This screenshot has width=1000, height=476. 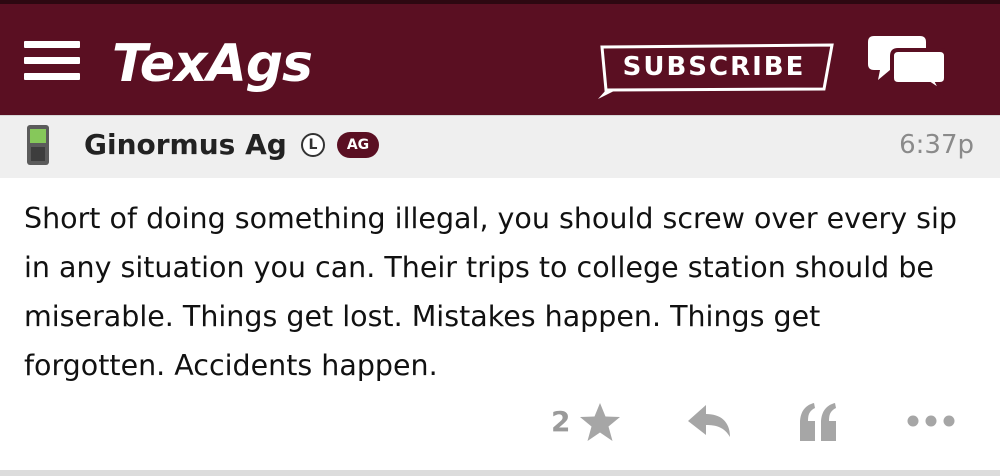 I want to click on lifetime-member-badge: L, so click(x=313, y=145).